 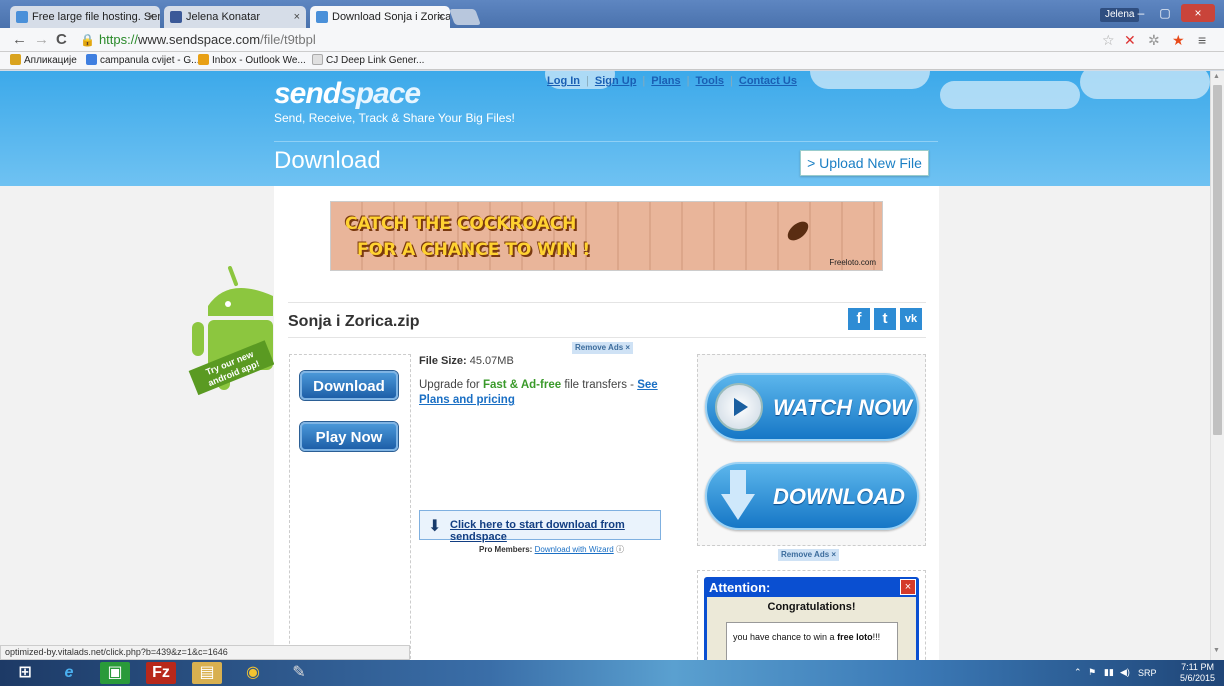 What do you see at coordinates (317, 59) in the screenshot?
I see `page-icon` at bounding box center [317, 59].